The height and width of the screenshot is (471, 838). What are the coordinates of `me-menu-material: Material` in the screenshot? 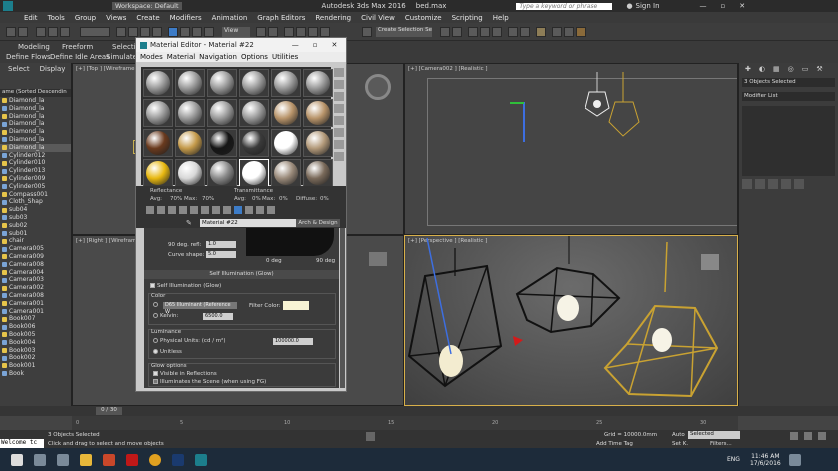 It's located at (181, 57).